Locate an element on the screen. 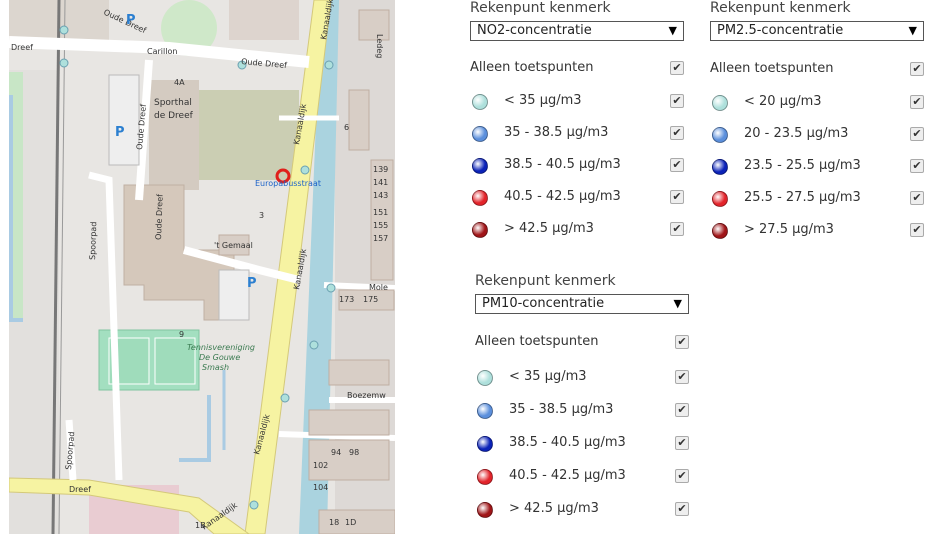  map-label: 9 is located at coordinates (181, 334).